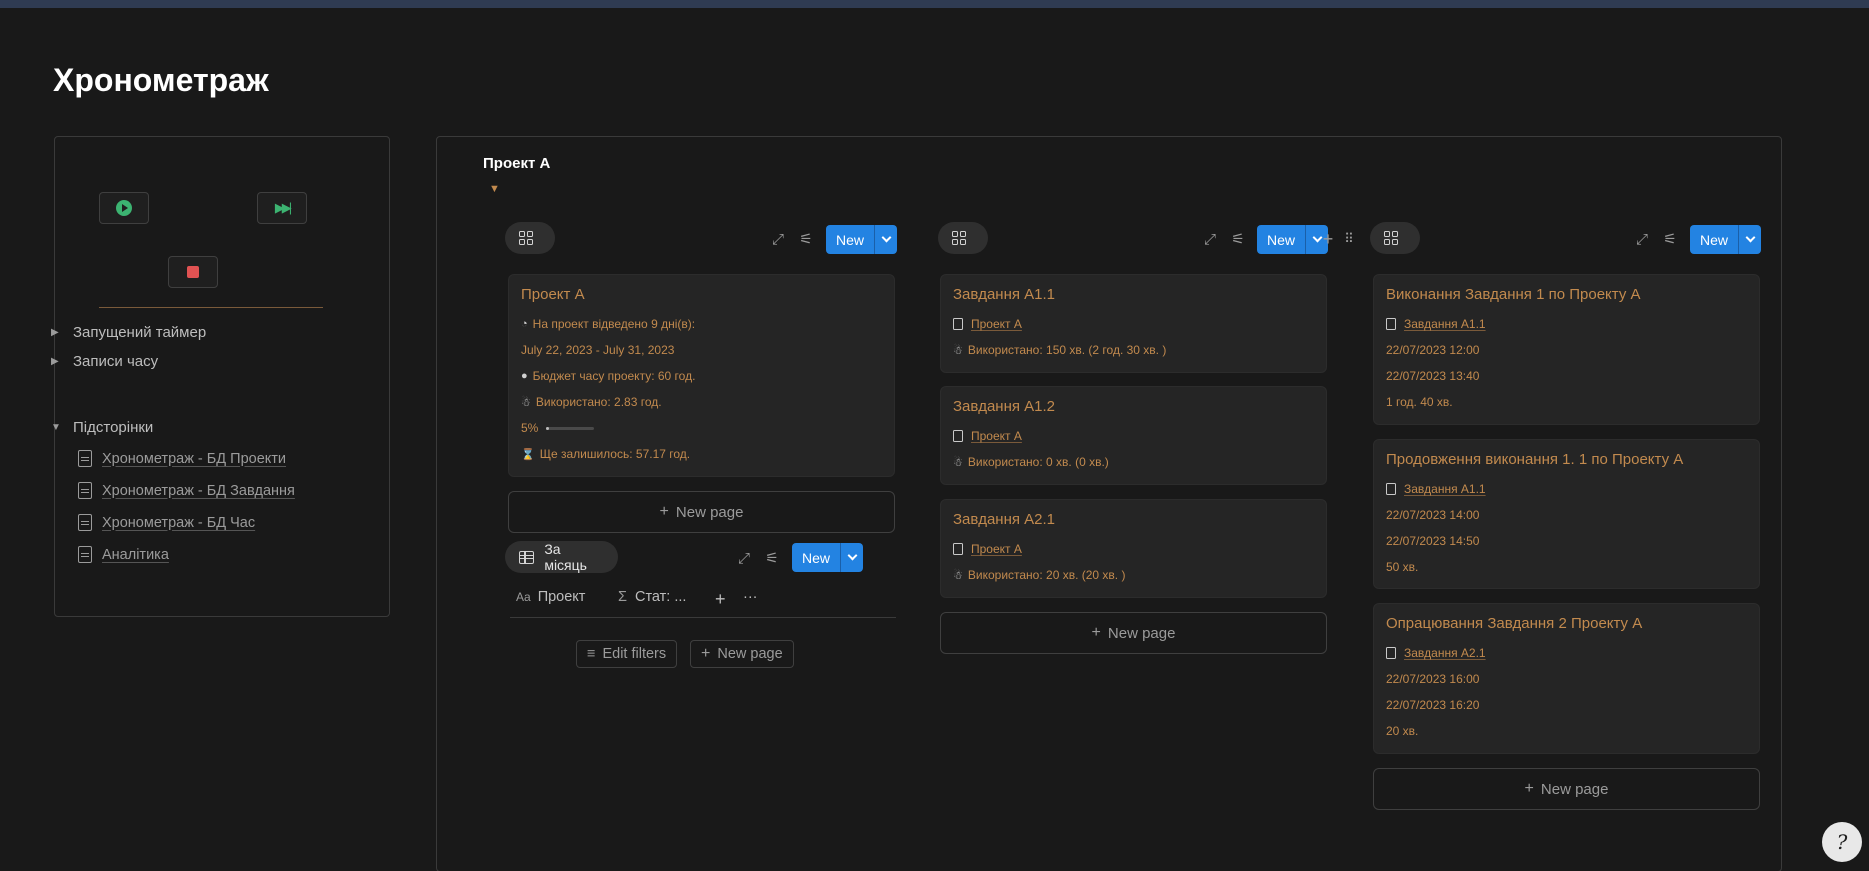 Image resolution: width=1869 pixels, height=871 pixels. What do you see at coordinates (1039, 575) in the screenshot?
I see `card-used: ☃ Використано: 20 хв. (20 хв. )` at bounding box center [1039, 575].